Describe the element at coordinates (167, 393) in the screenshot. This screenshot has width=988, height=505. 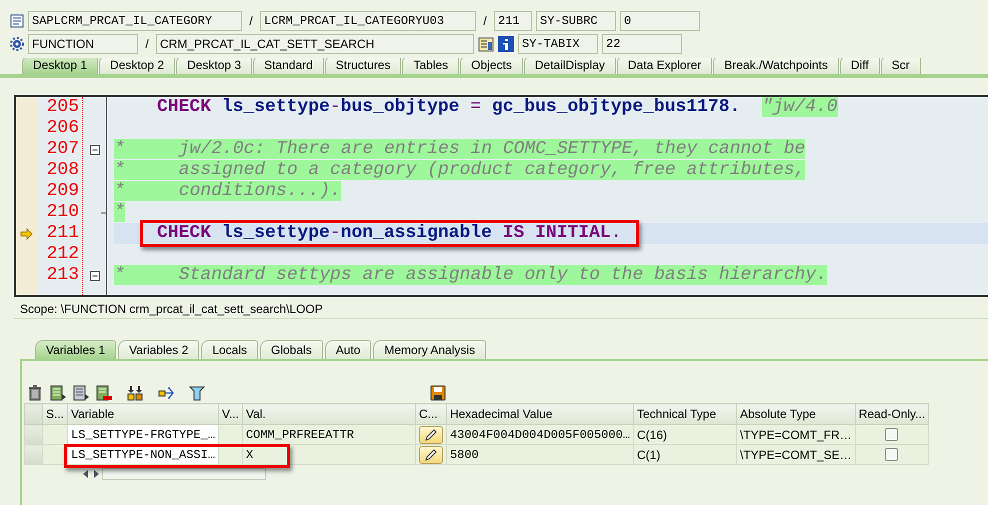
I see `branch-arrow-icon` at that location.